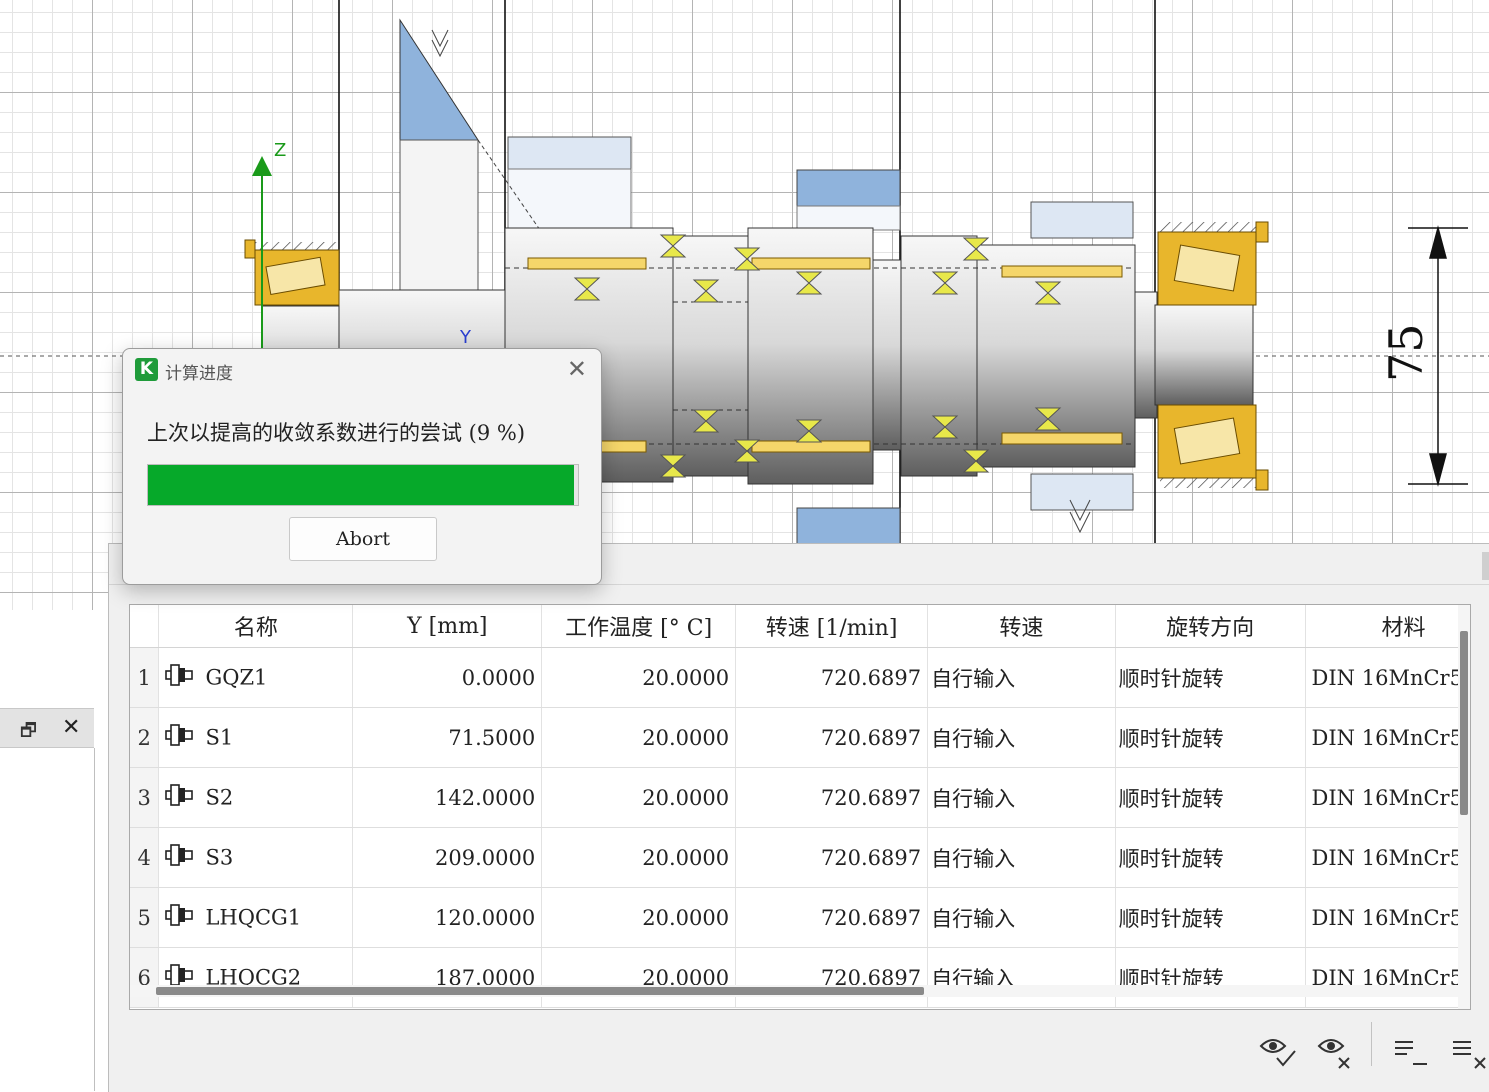 The height and width of the screenshot is (1092, 1489). I want to click on cell-y: 0.0000, so click(447, 677).